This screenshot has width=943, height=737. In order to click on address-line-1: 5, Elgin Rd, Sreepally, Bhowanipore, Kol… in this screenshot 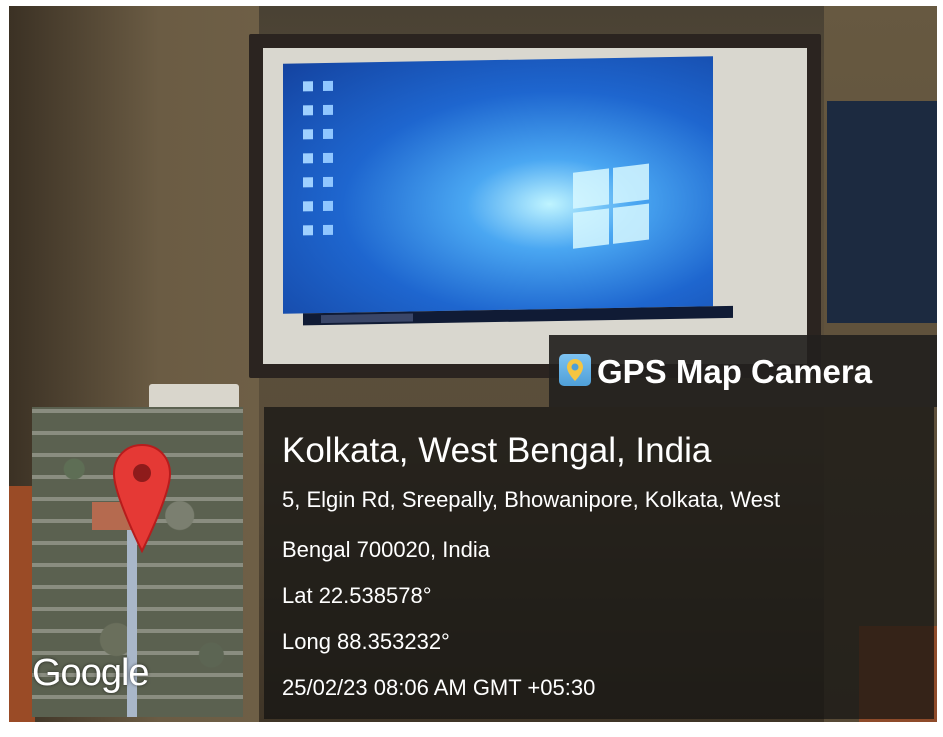, I will do `click(531, 499)`.